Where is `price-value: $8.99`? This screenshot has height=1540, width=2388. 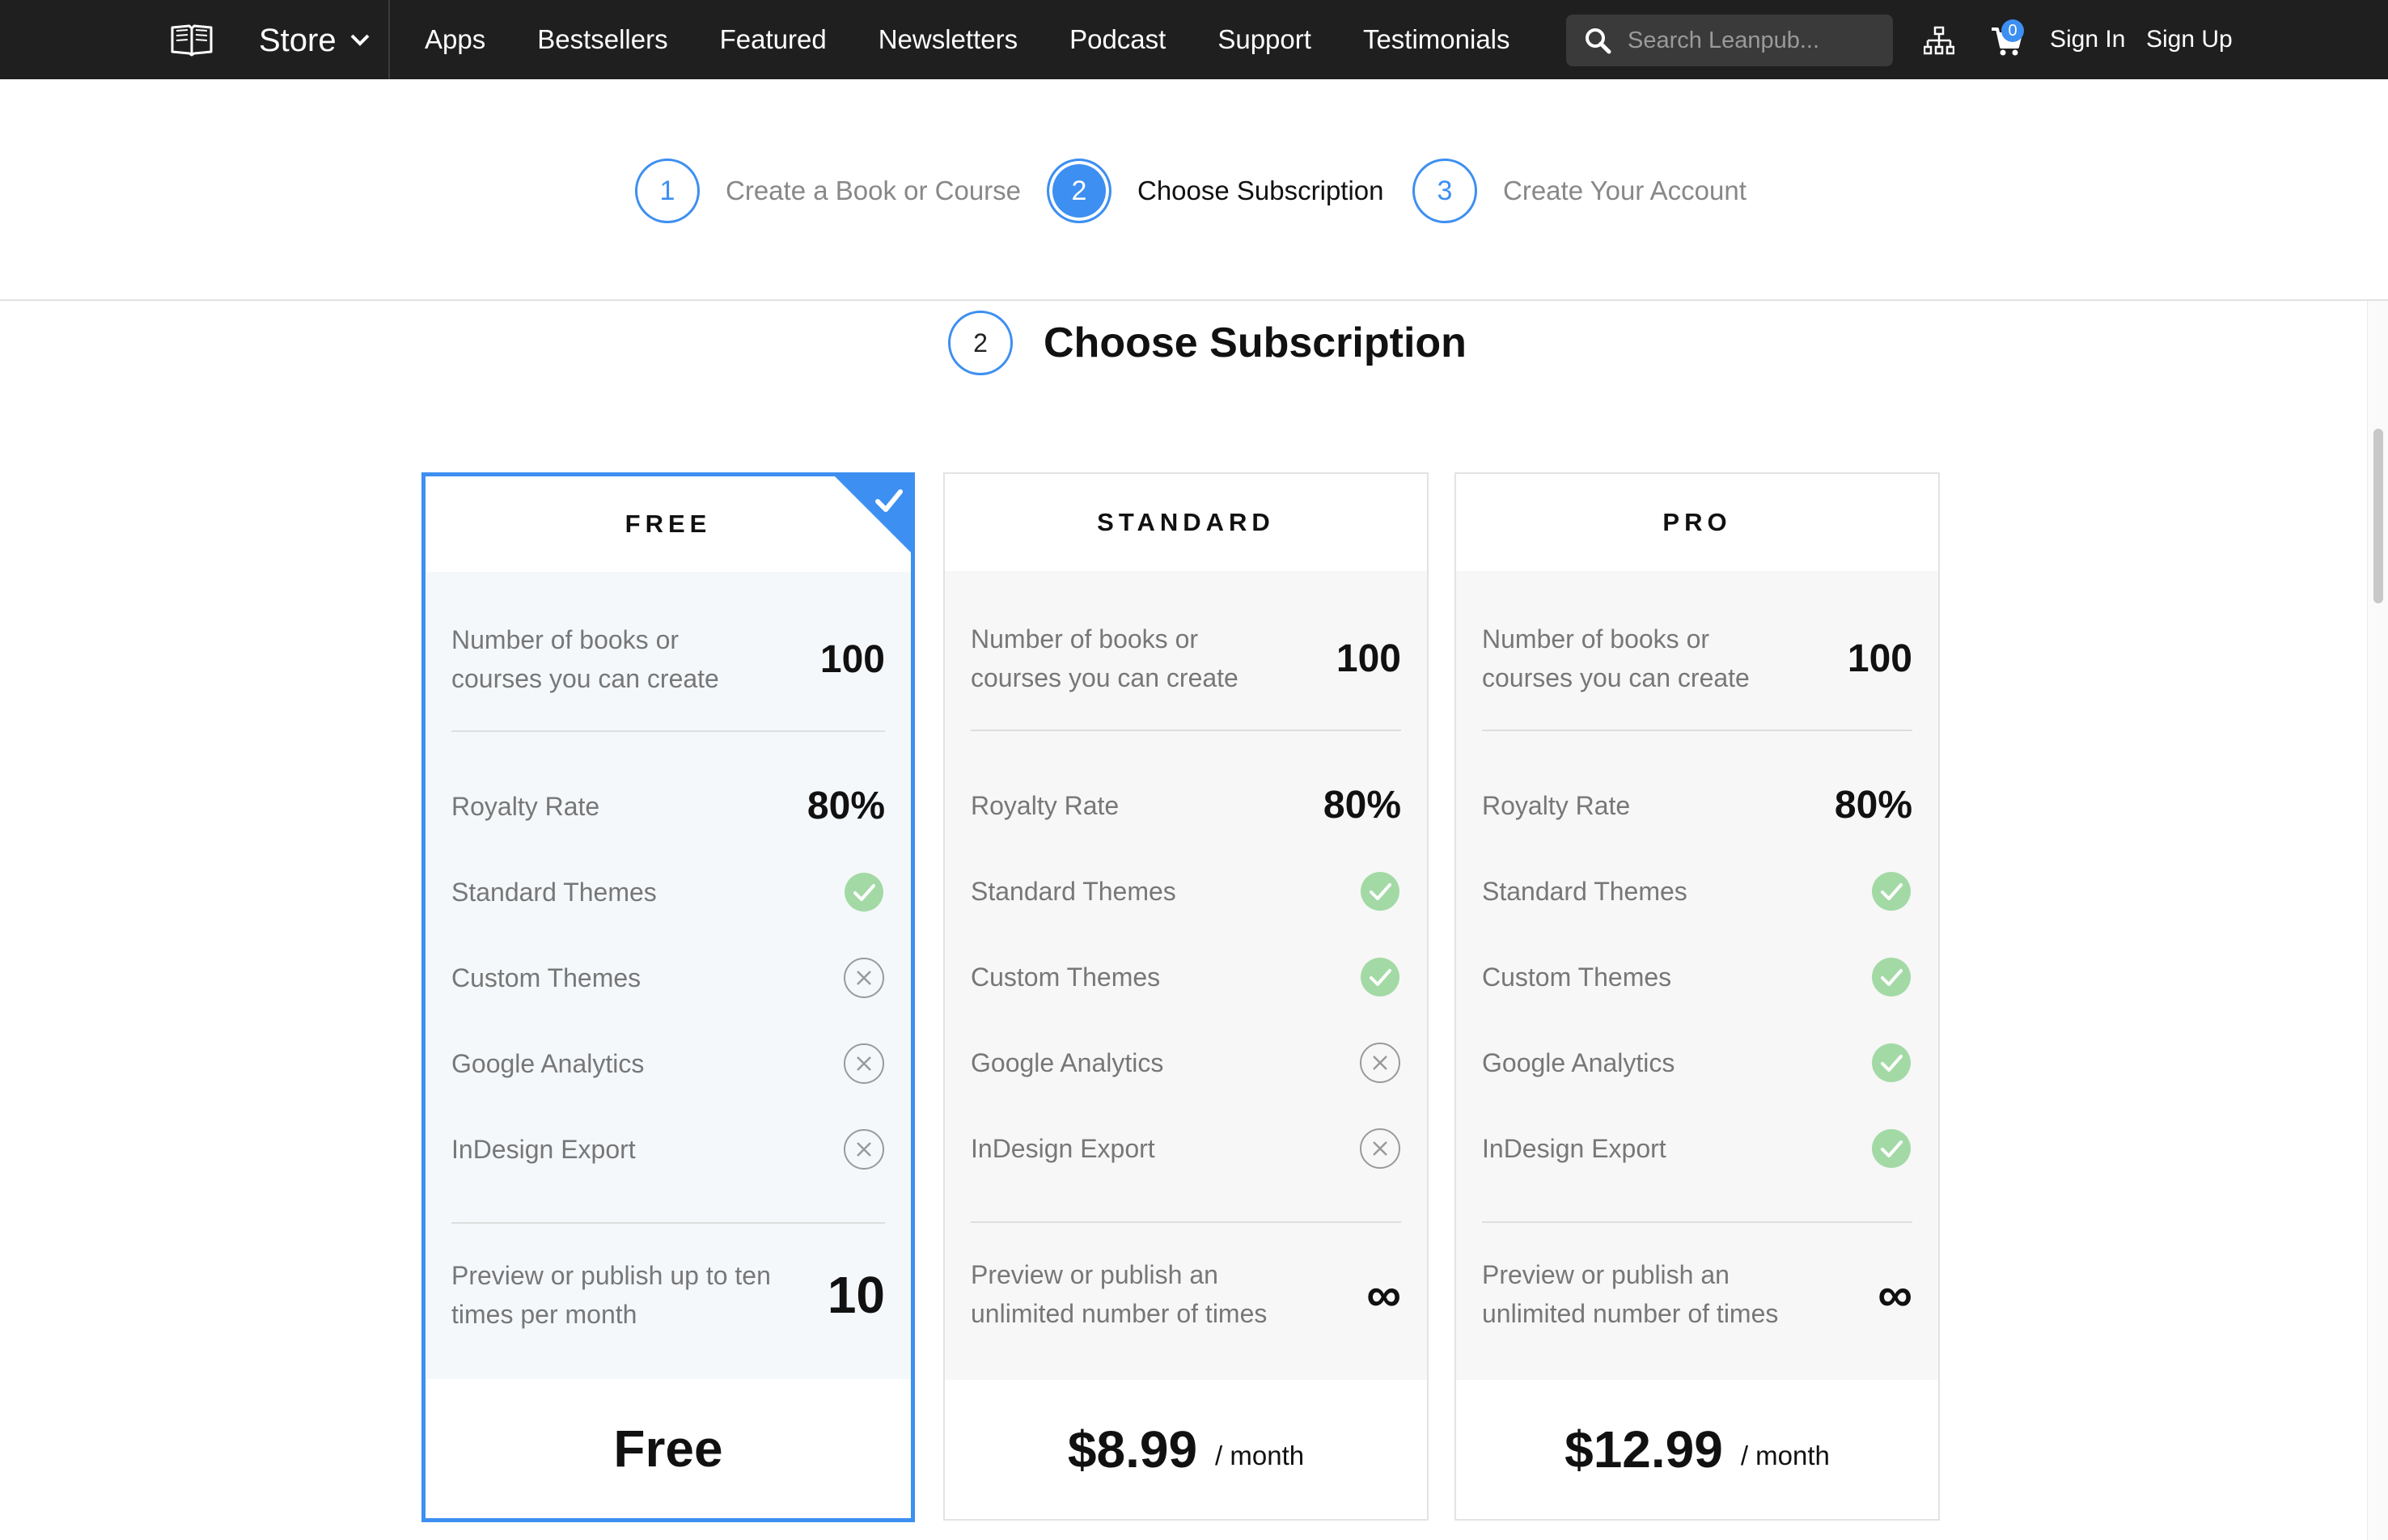
price-value: $8.99 is located at coordinates (1133, 1449).